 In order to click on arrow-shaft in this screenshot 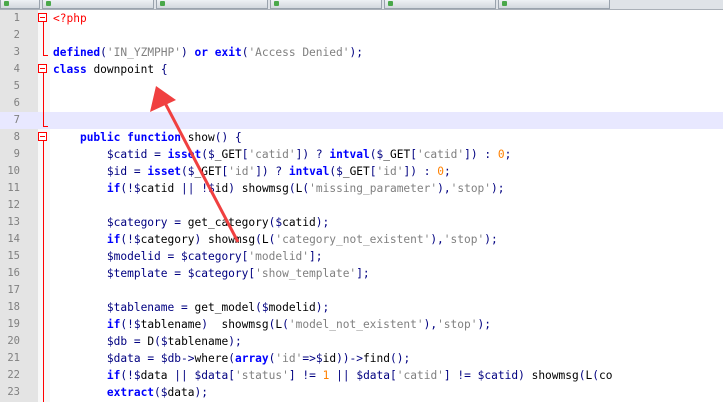, I will do `click(201, 171)`.